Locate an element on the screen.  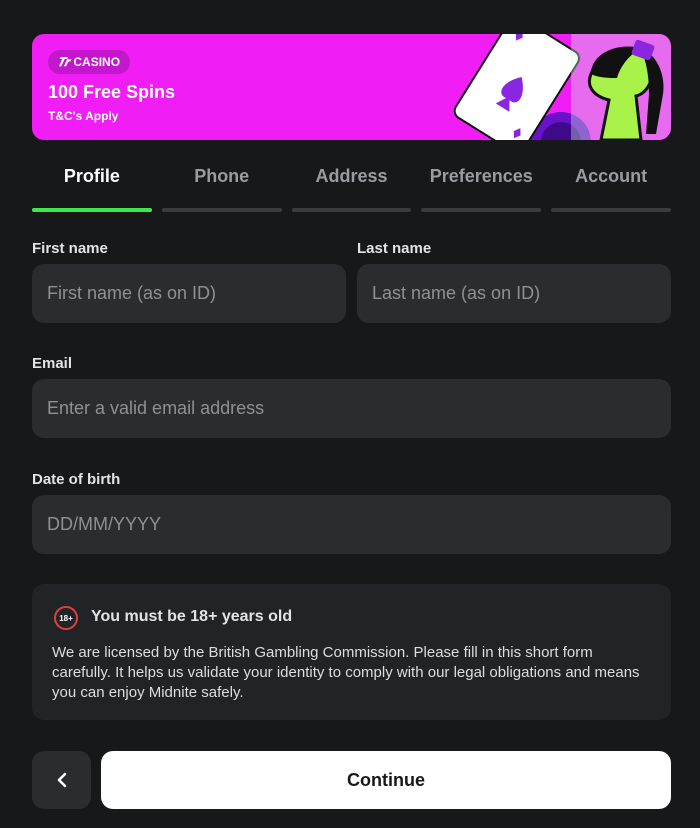
tab-label: Profile is located at coordinates (91, 176).